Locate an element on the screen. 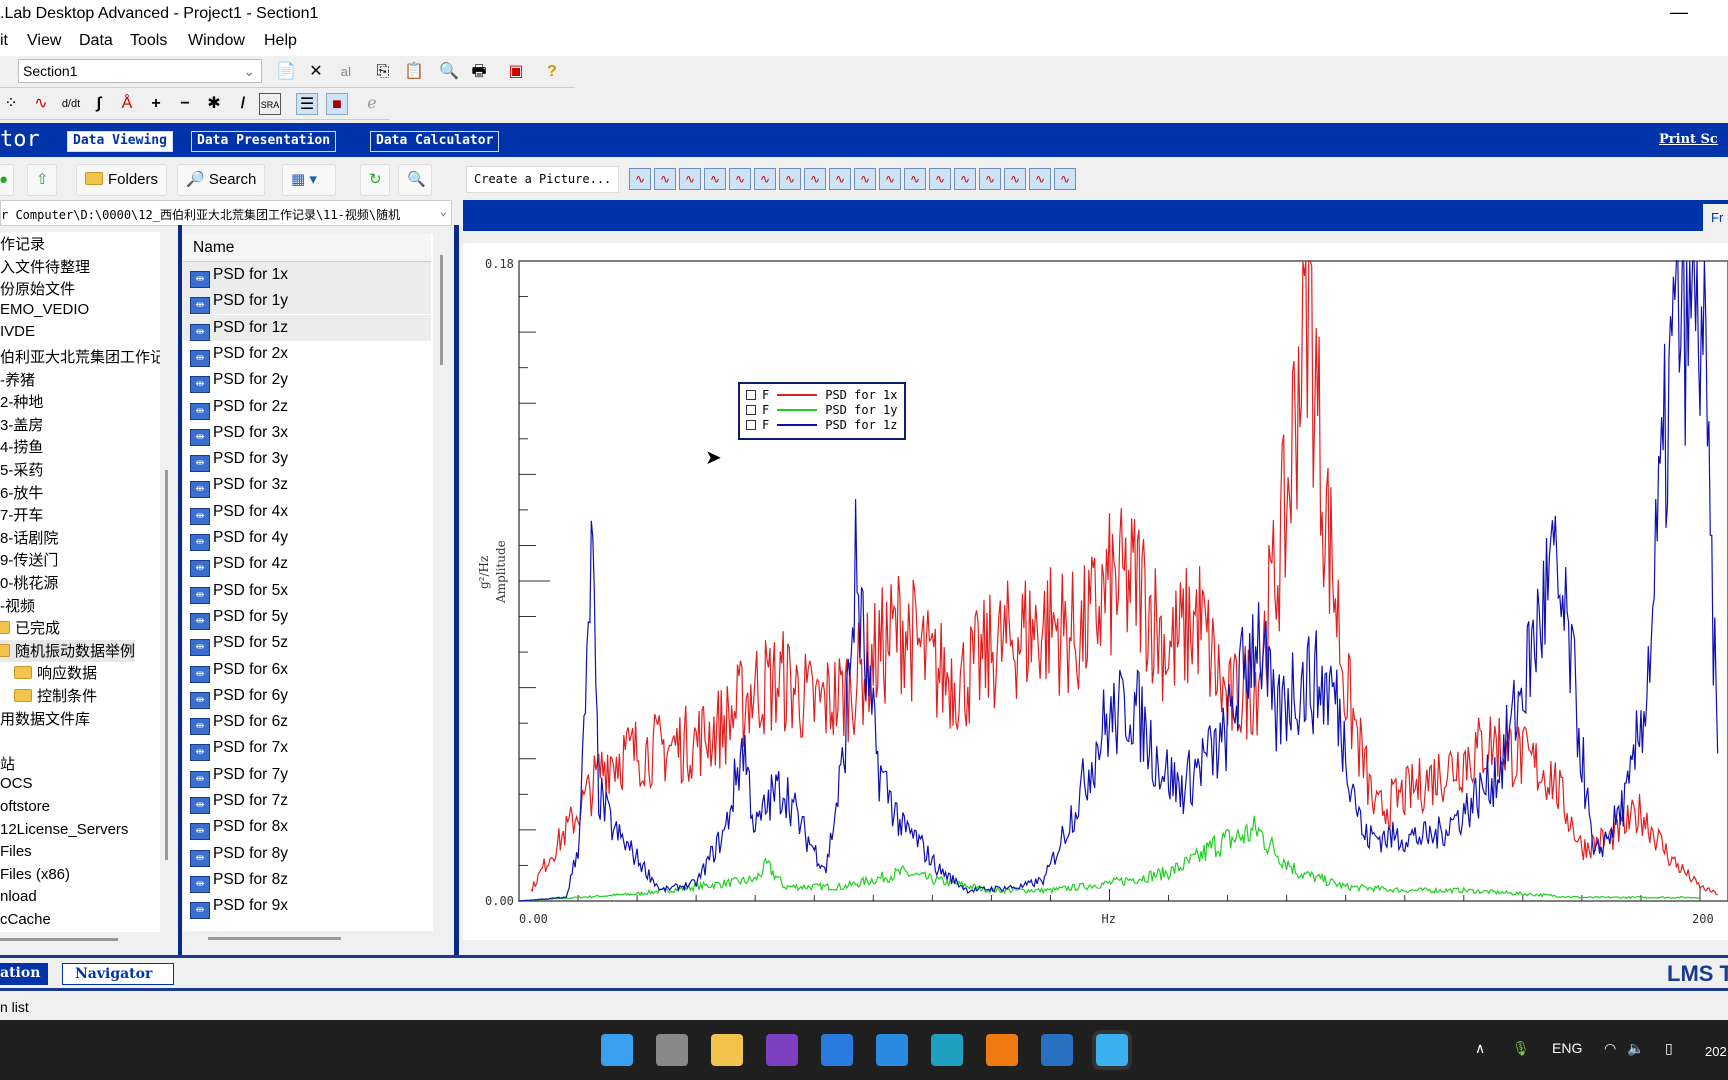 Image resolution: width=1728 pixels, height=1080 pixels. nyquist-chart-icon: ∿ is located at coordinates (740, 179).